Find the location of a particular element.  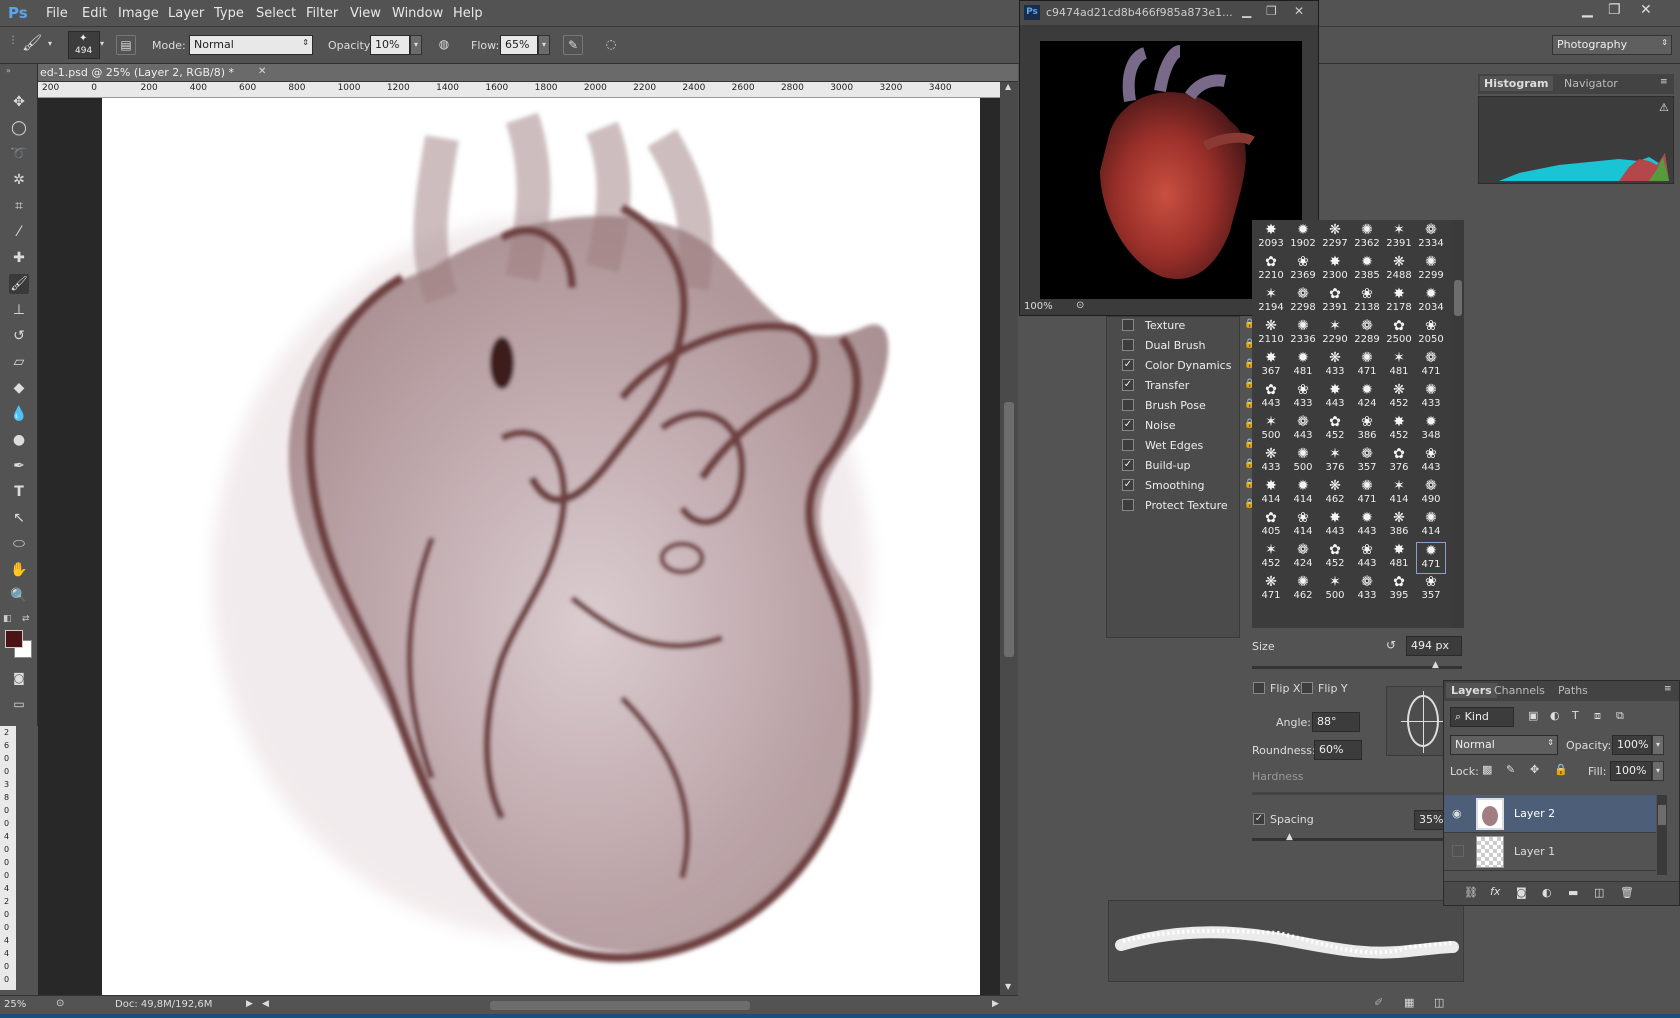

menu-view: View is located at coordinates (365, 13).